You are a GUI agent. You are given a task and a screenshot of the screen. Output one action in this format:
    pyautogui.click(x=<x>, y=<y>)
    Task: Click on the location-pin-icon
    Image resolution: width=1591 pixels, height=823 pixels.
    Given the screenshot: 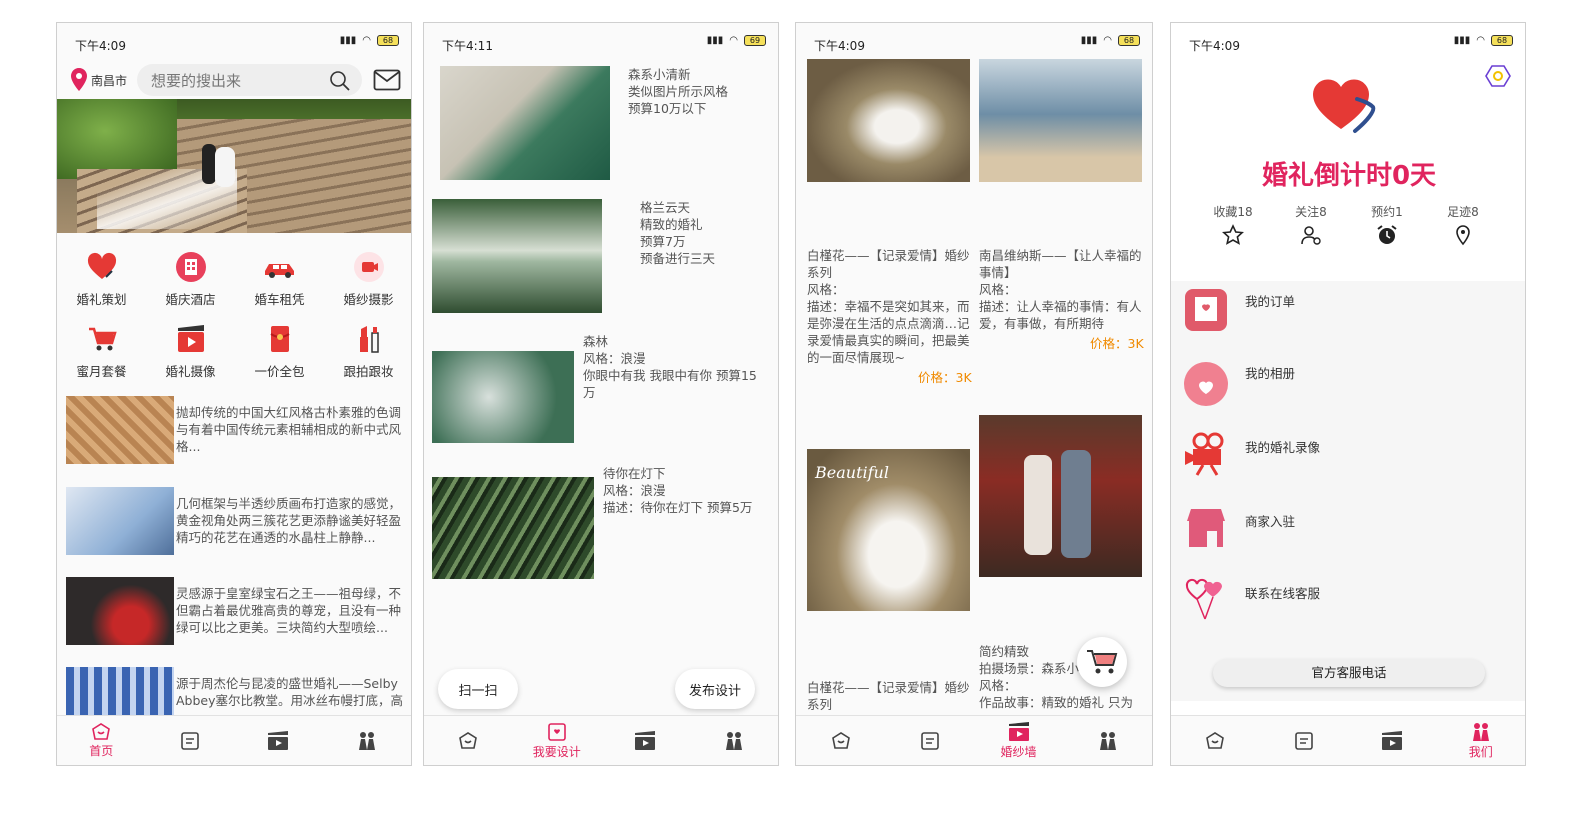 What is the action you would take?
    pyautogui.click(x=79, y=79)
    